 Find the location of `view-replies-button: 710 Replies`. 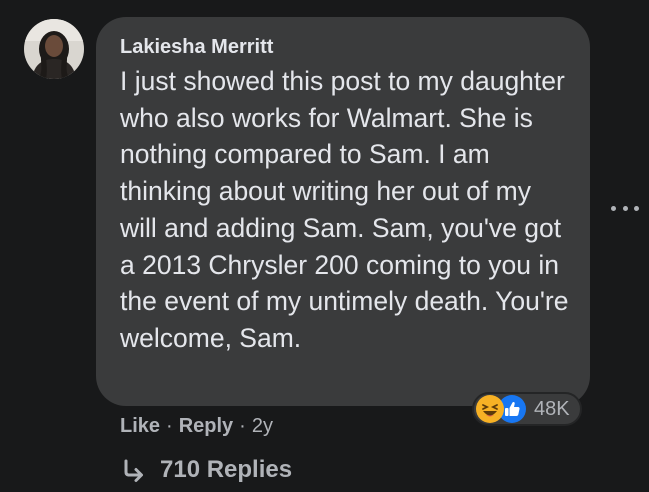

view-replies-button: 710 Replies is located at coordinates (206, 470).